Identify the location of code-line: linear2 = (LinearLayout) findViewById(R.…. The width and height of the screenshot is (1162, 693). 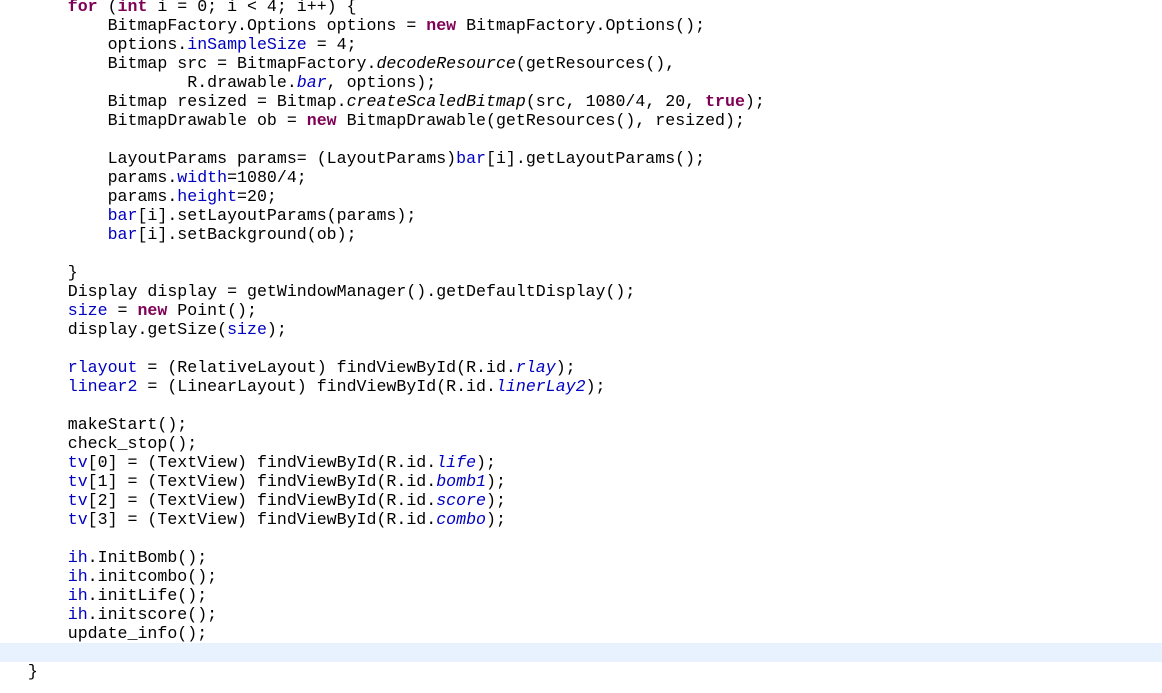
(581, 386).